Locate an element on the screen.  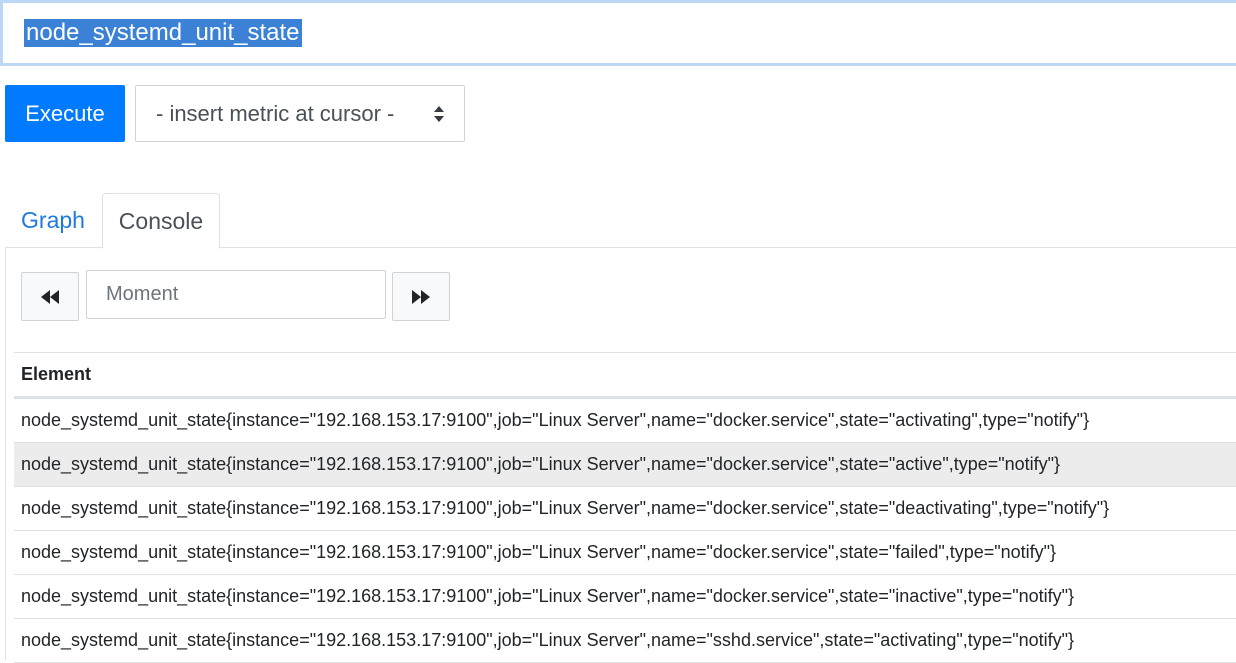
moment-forward-button is located at coordinates (421, 296).